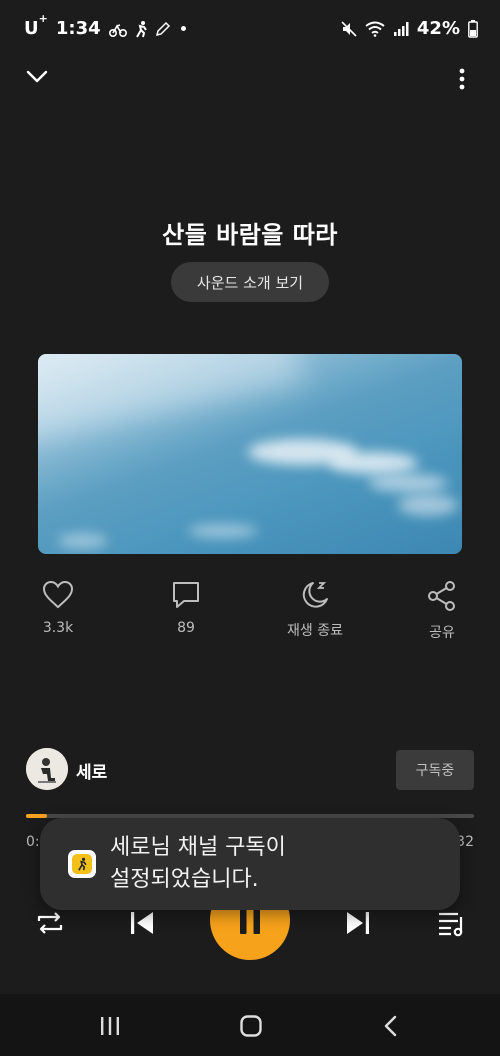 The image size is (500, 1056). I want to click on more-vertical-icon, so click(462, 79).